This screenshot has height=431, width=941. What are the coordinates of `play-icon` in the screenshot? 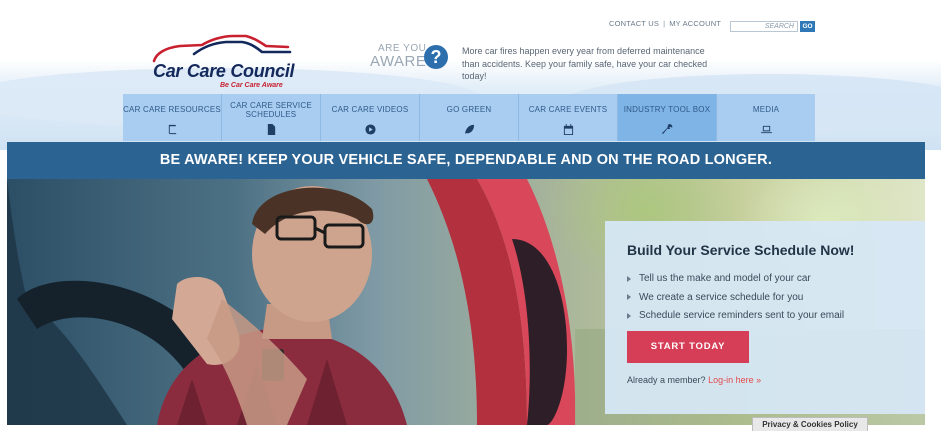 It's located at (370, 129).